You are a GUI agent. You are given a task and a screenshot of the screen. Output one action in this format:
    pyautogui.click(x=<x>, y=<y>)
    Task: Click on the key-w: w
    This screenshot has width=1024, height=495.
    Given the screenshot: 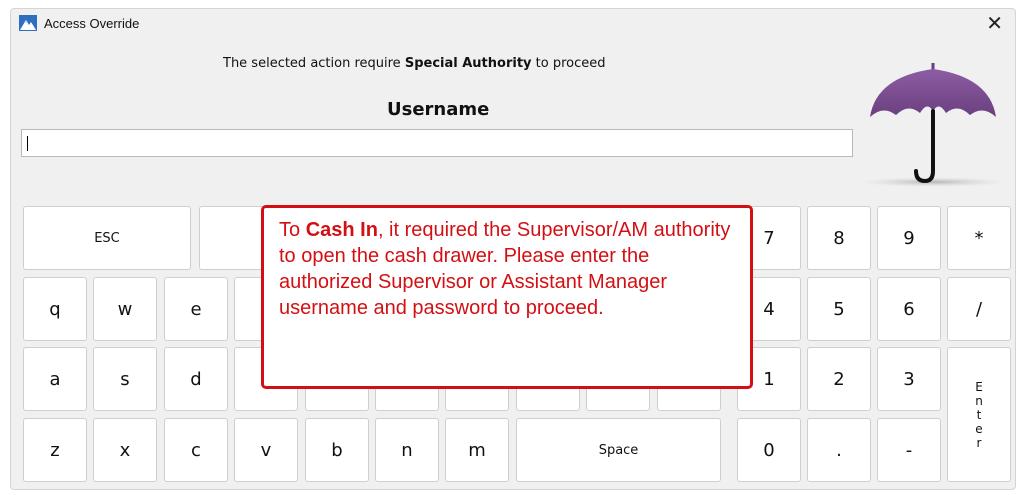 What is the action you would take?
    pyautogui.click(x=125, y=309)
    